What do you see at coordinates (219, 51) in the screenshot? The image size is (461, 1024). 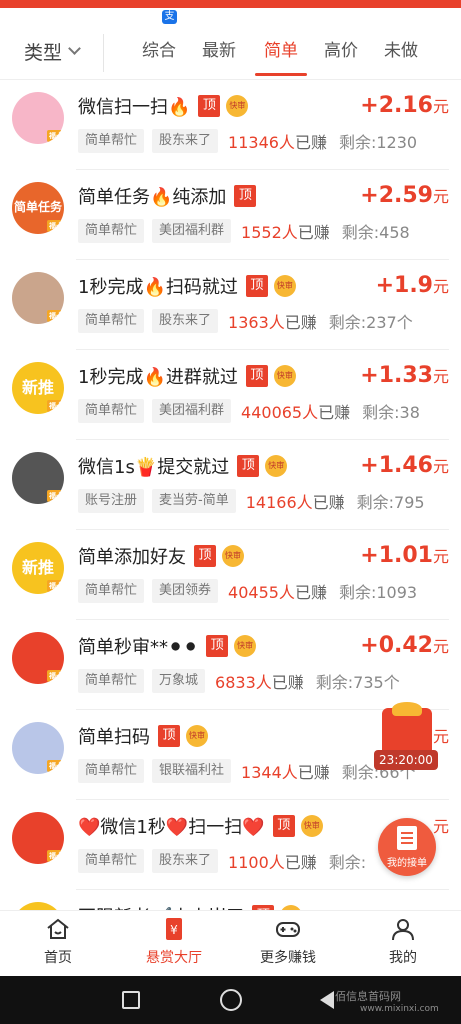 I see `tab-latest: 最新` at bounding box center [219, 51].